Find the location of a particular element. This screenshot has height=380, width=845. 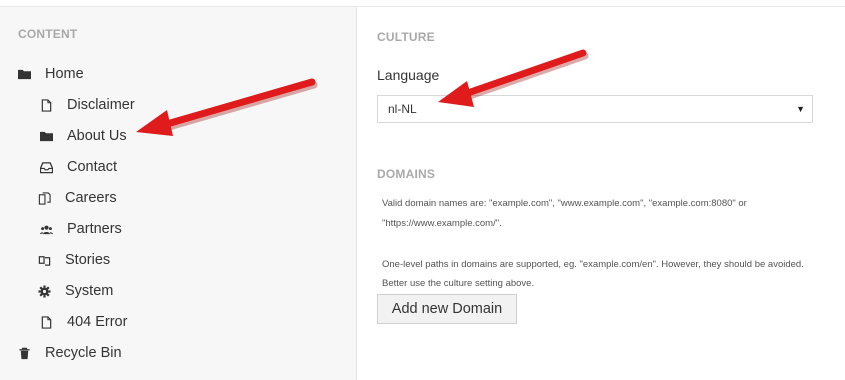

culture-section-title: CULTURE is located at coordinates (406, 37).